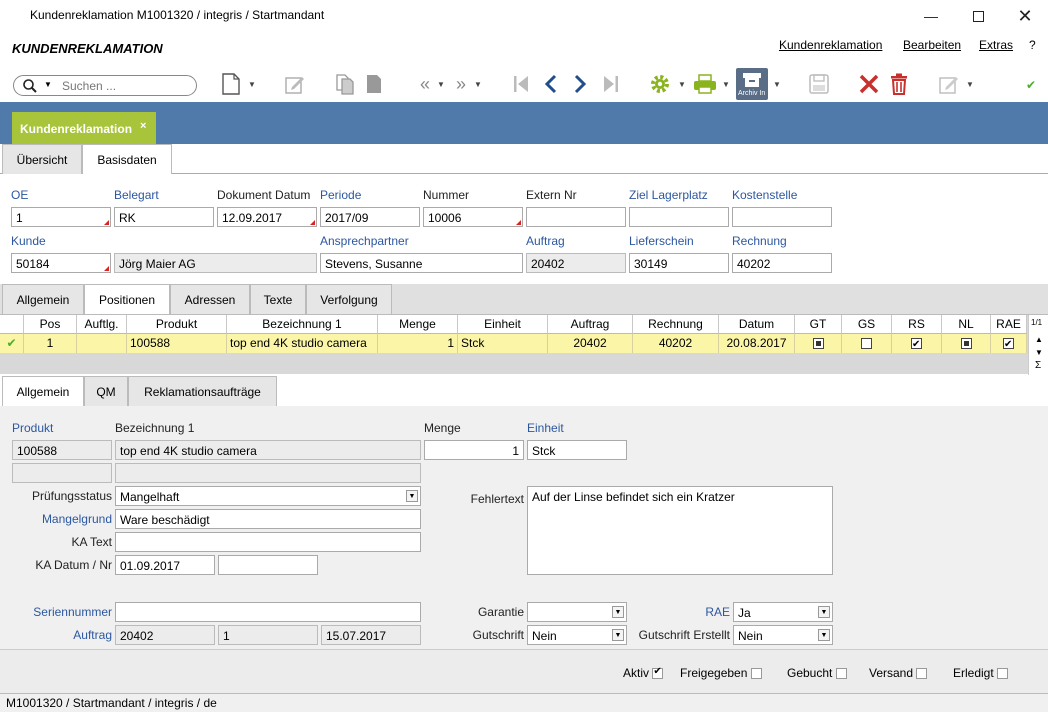 This screenshot has height=712, width=1048. I want to click on rae-checkbox, so click(1008, 344).